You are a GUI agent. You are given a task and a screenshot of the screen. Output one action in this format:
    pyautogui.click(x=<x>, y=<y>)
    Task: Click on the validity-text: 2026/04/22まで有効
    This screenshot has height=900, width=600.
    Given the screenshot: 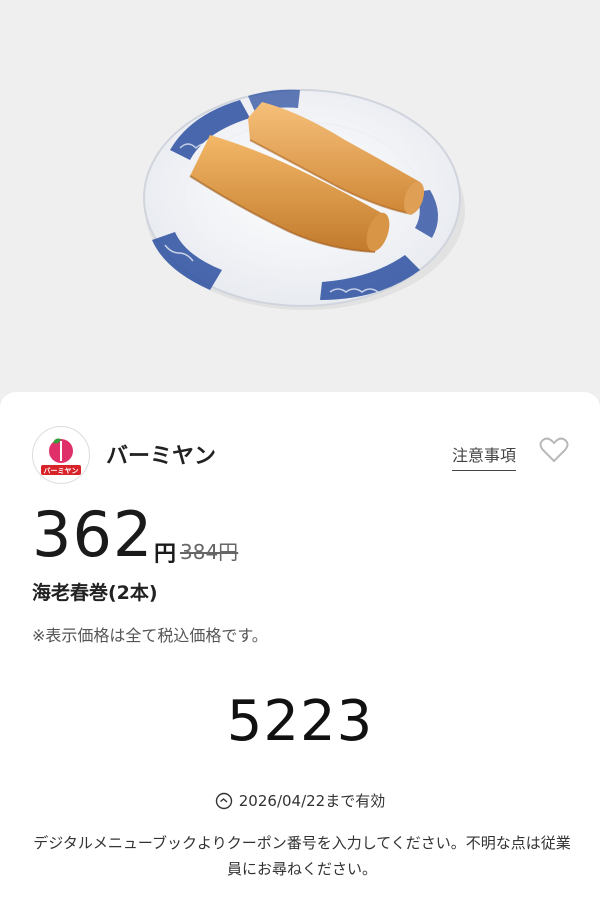 What is the action you would take?
    pyautogui.click(x=312, y=801)
    